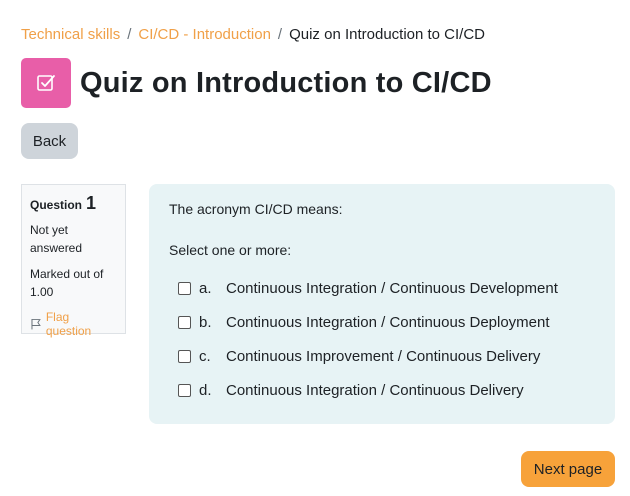 This screenshot has width=630, height=496. Describe the element at coordinates (568, 469) in the screenshot. I see `next-page-button: Next page` at that location.